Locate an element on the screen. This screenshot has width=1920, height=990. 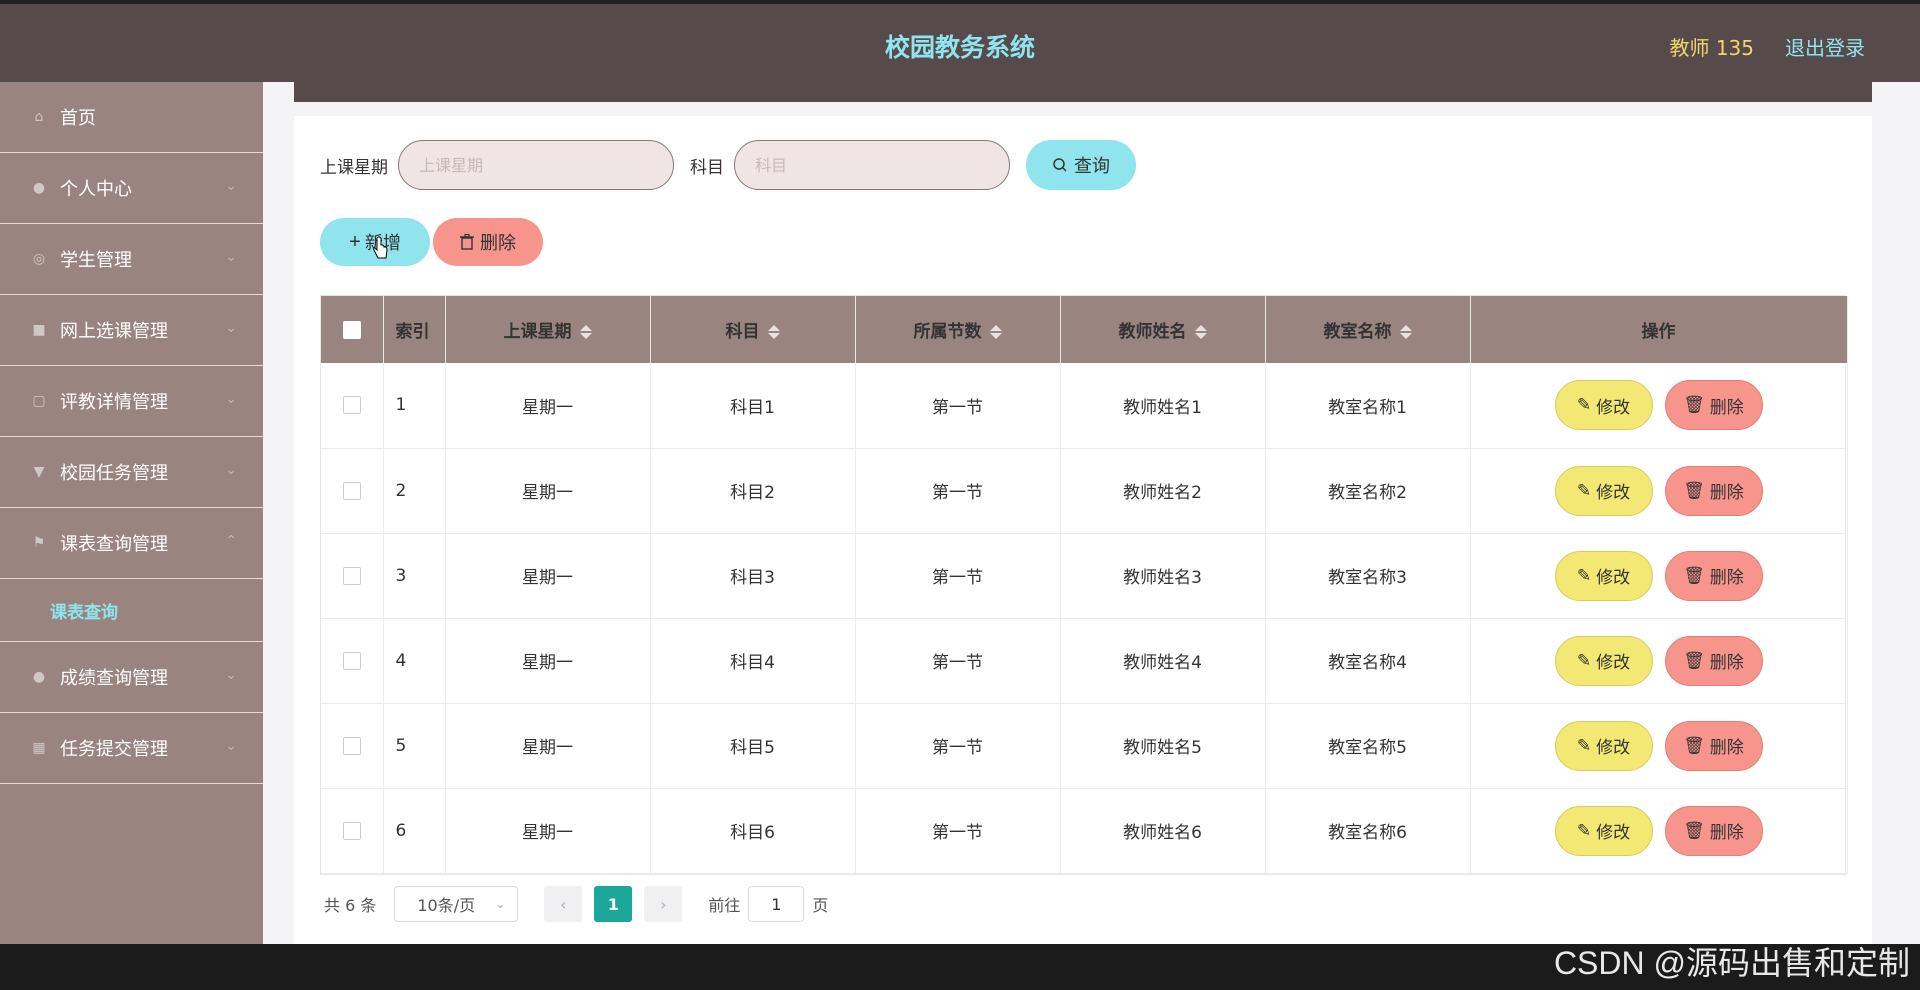
header-classroom: 教室名称 is located at coordinates (1368, 329).